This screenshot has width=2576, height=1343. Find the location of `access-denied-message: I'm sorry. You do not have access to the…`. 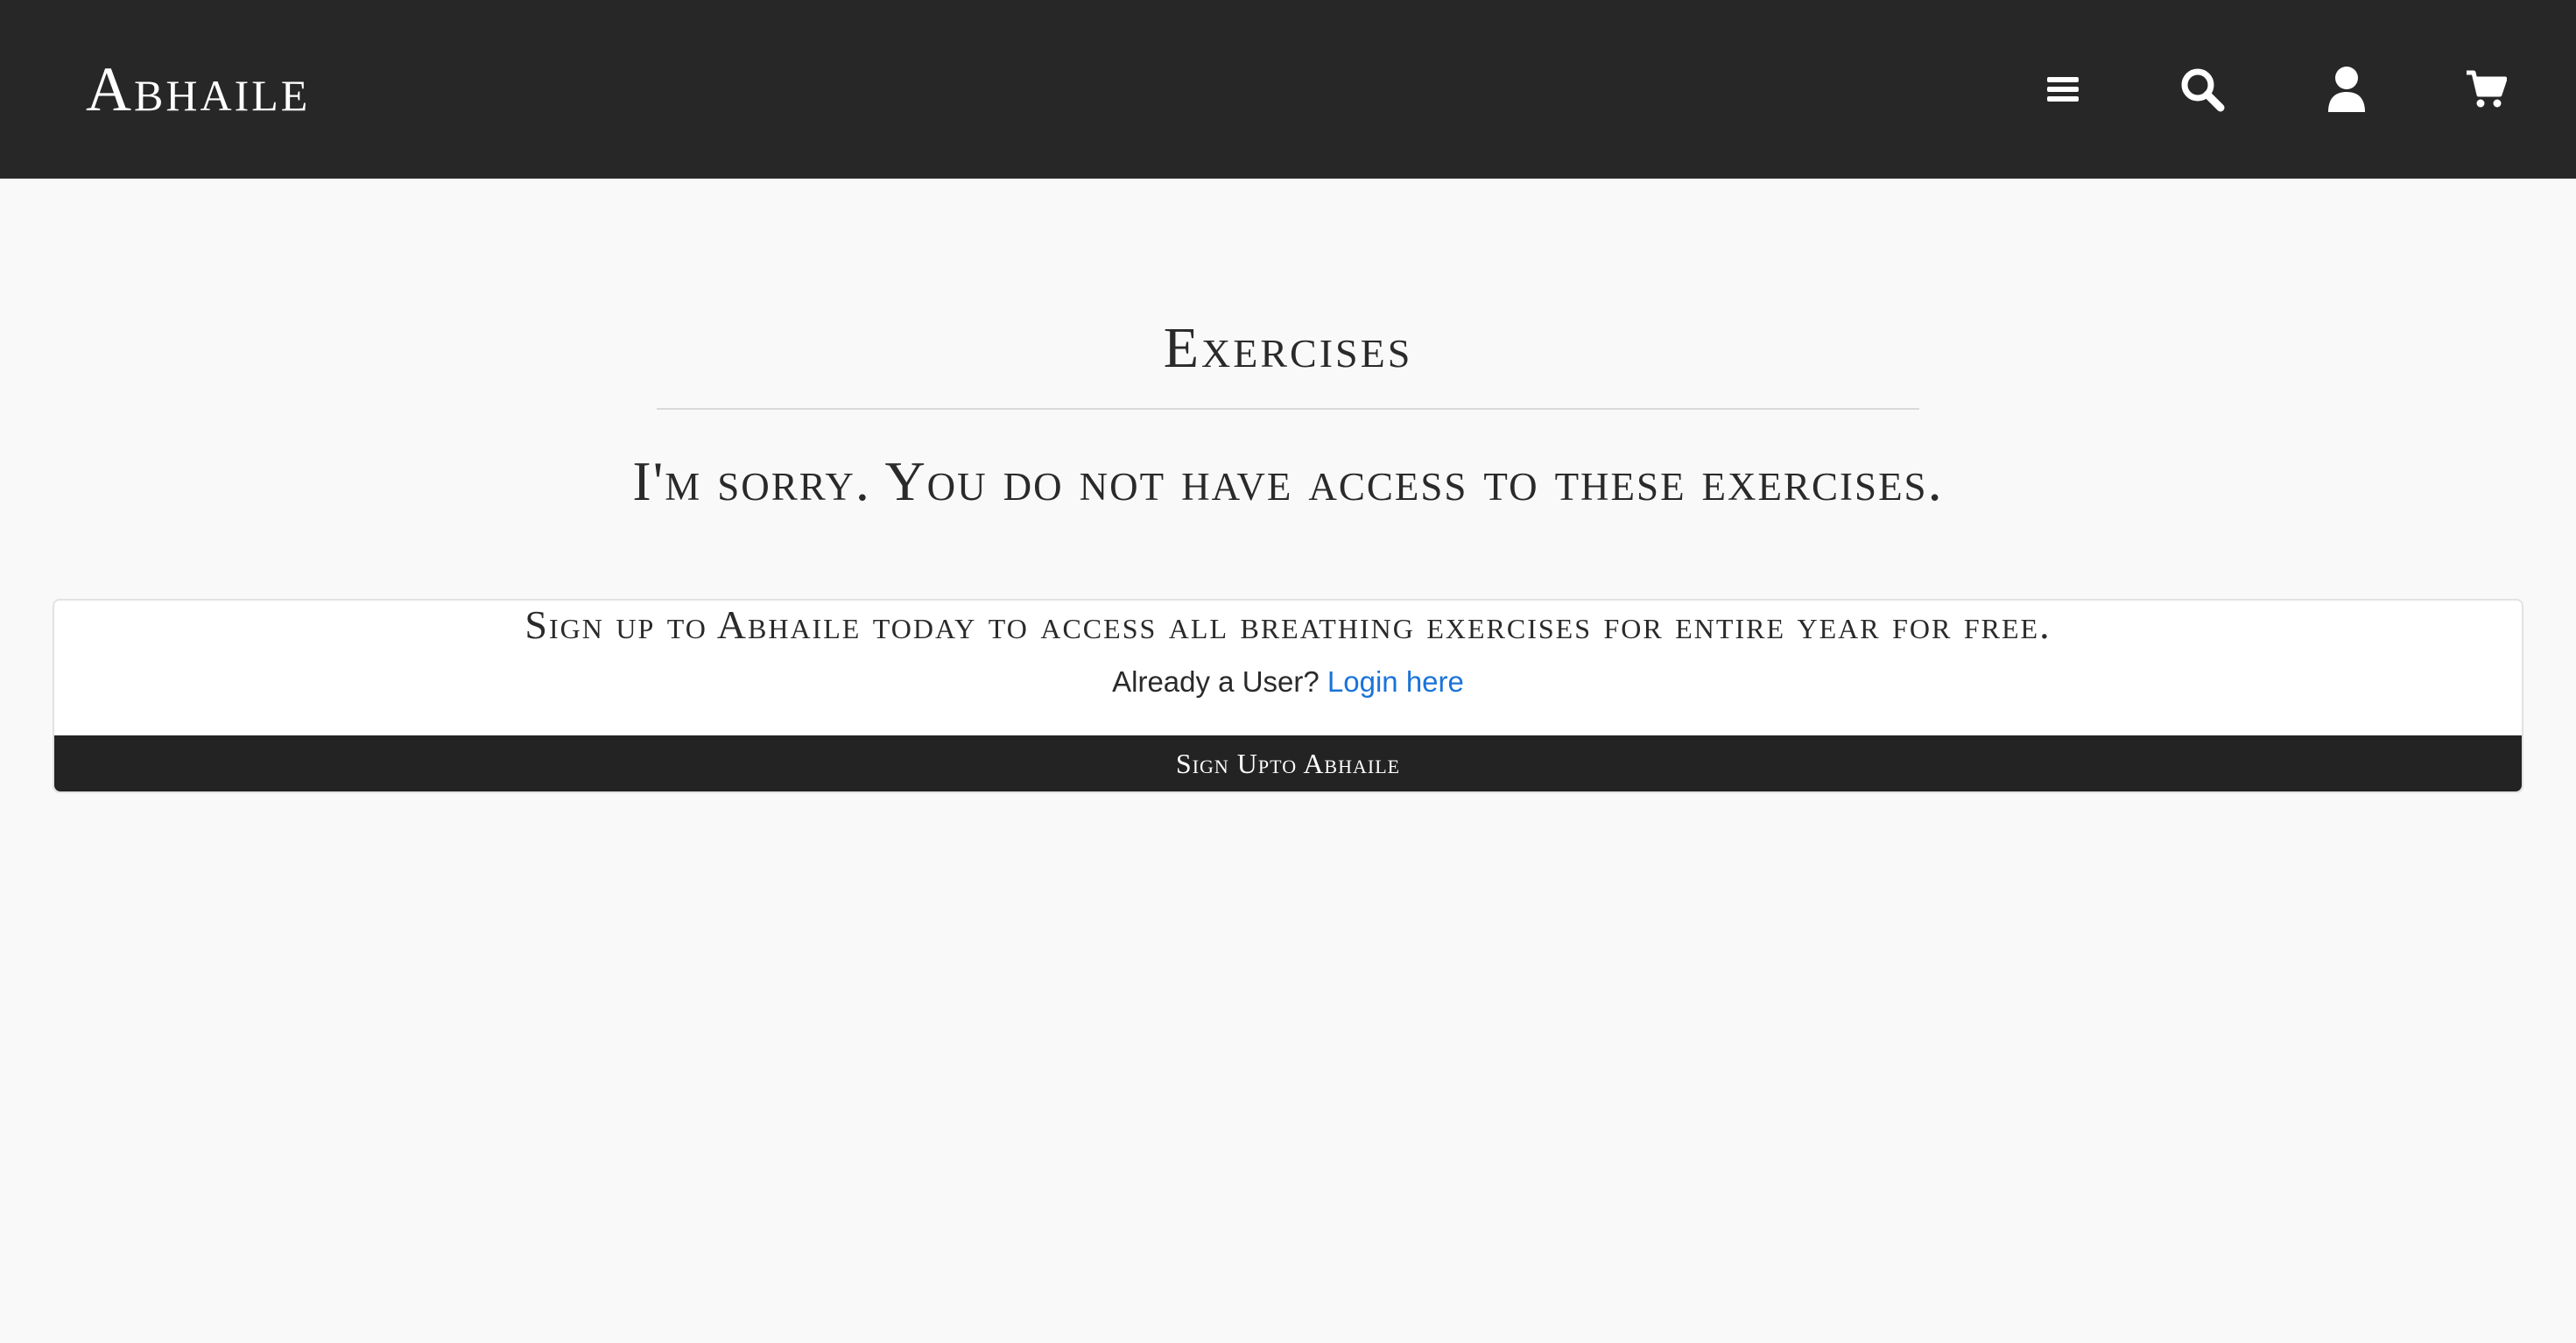

access-denied-message: I'm sorry. You do not have access to the… is located at coordinates (1288, 481).